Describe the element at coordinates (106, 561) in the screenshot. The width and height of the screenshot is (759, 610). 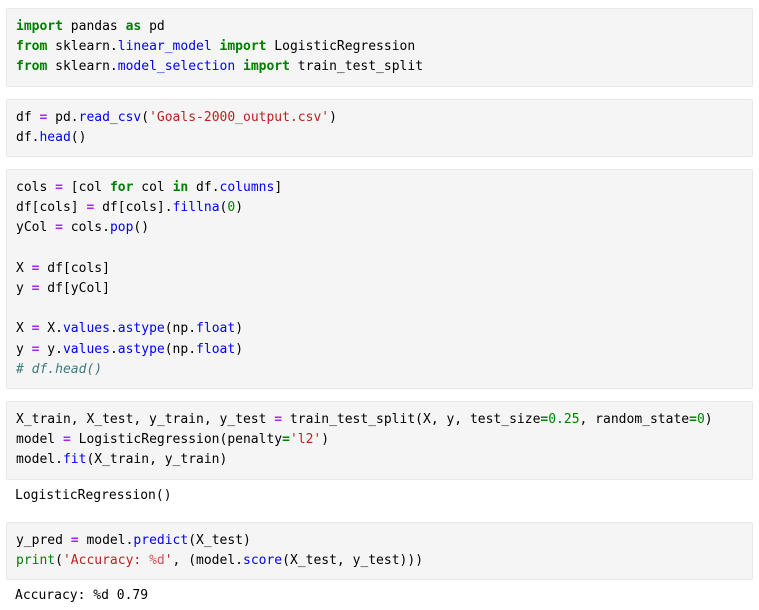
I see `code-token: 'Accuracy:` at that location.